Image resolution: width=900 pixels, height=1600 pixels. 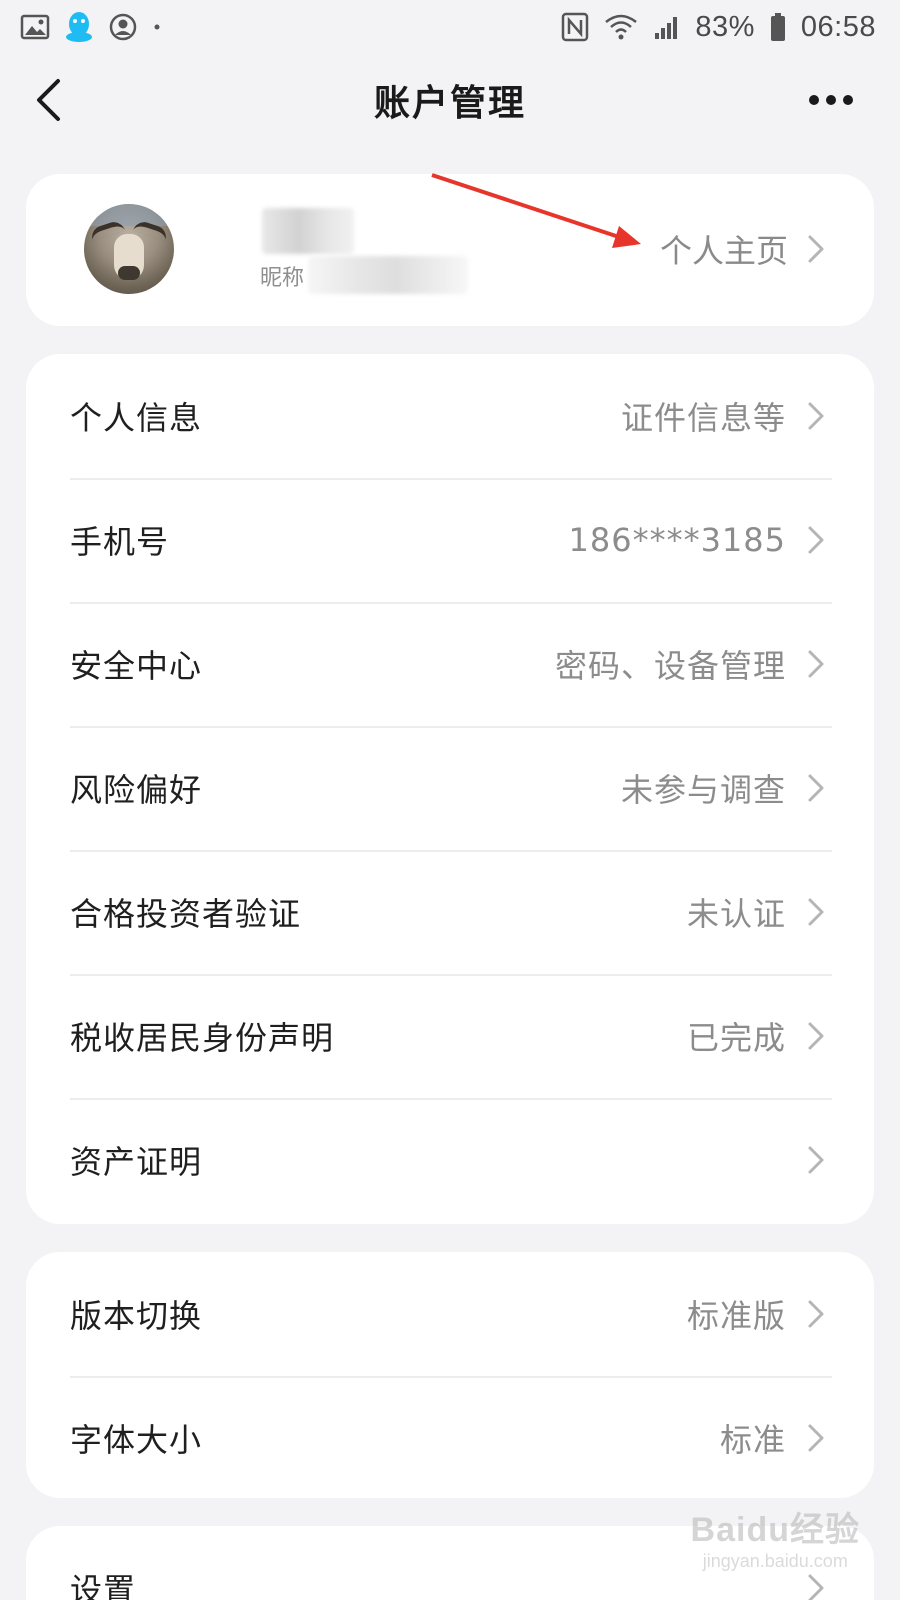 I want to click on list-item-label: 资产证明, so click(x=136, y=1162).